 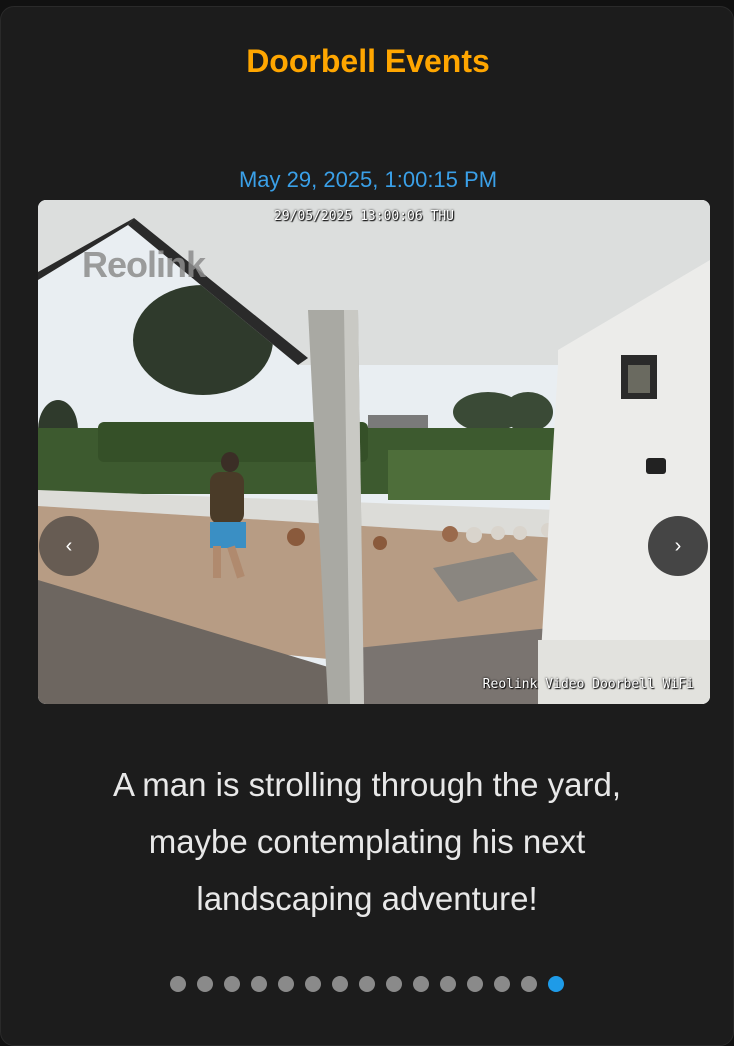 What do you see at coordinates (368, 179) in the screenshot?
I see `event-timestamp: May 29, 2025, 1:00:15 PM` at bounding box center [368, 179].